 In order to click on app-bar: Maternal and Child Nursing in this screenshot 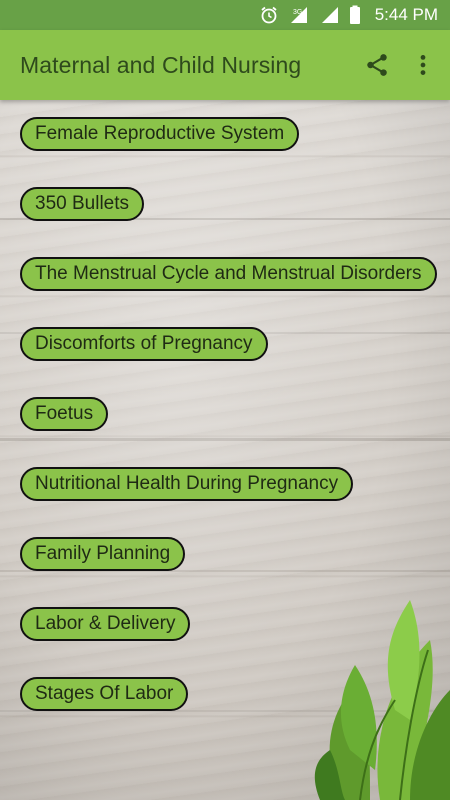, I will do `click(225, 65)`.